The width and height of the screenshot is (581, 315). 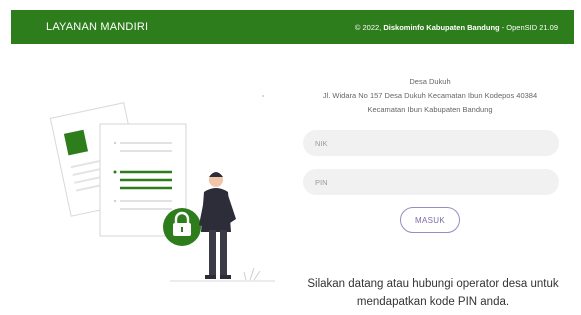 What do you see at coordinates (182, 227) in the screenshot?
I see `lock-icon` at bounding box center [182, 227].